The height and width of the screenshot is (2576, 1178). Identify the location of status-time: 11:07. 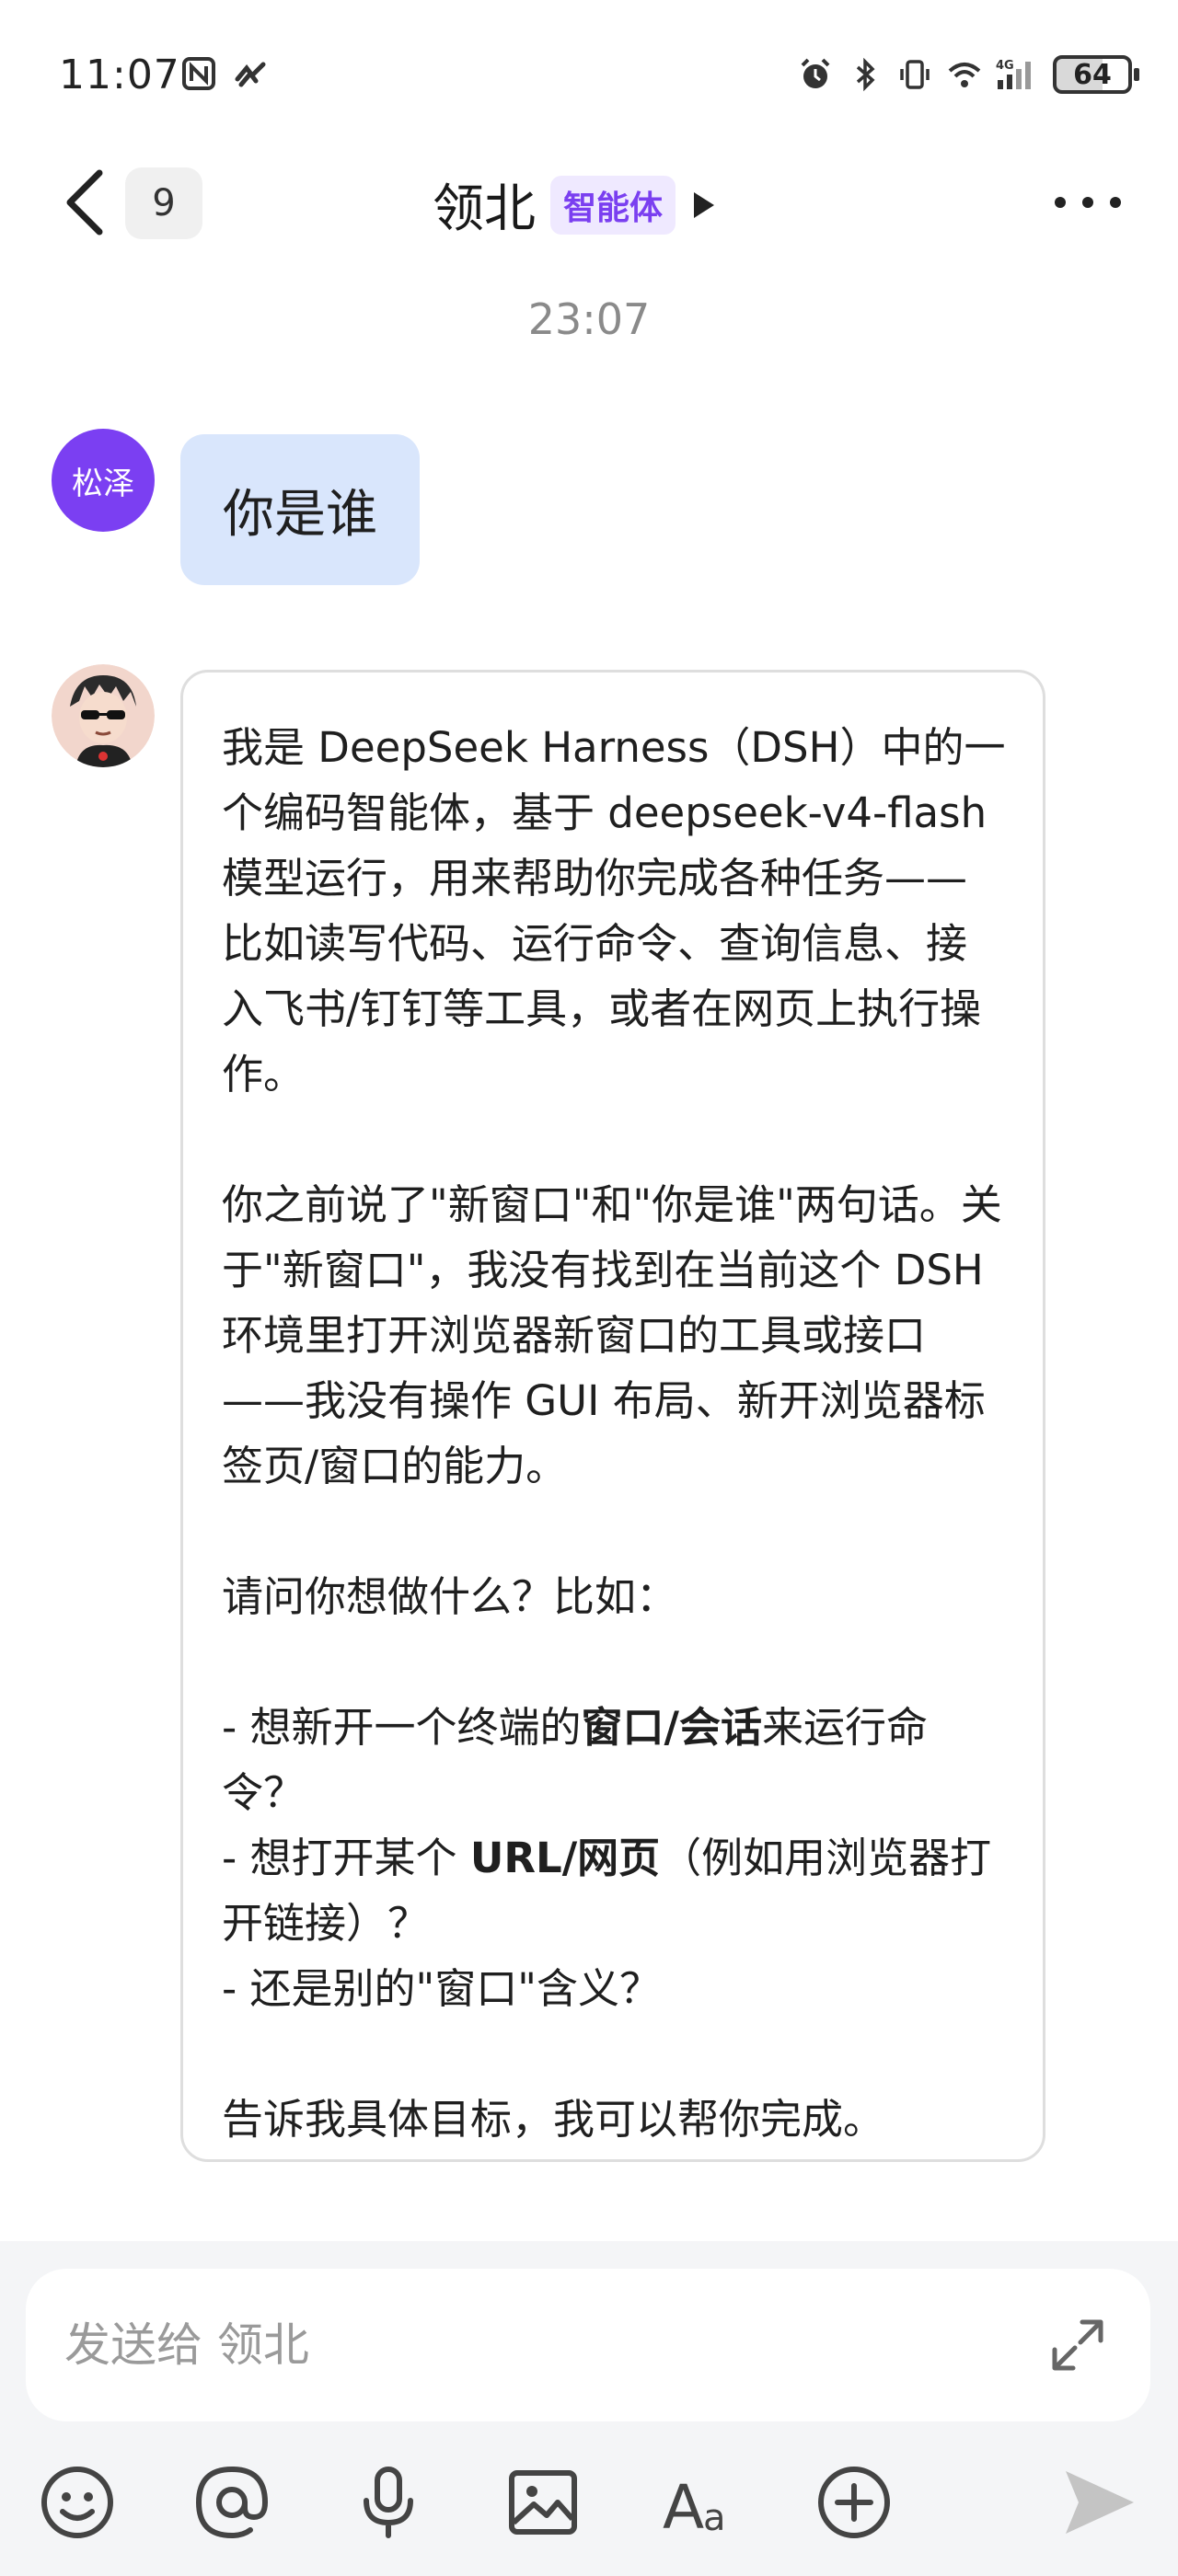
(119, 75).